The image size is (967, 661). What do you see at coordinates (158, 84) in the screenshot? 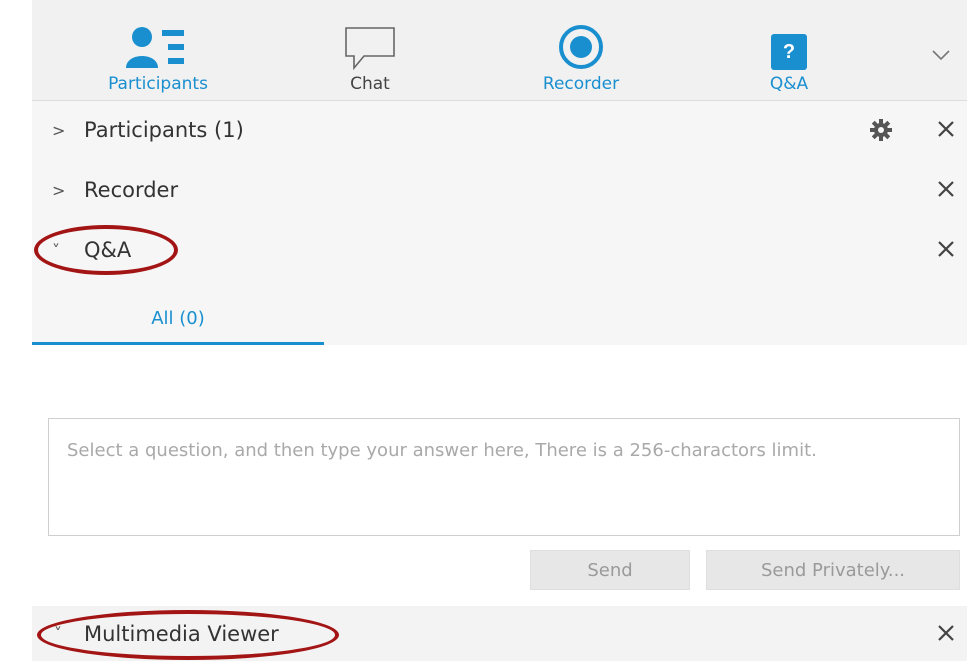
I see `tab-participants-label: Participants` at bounding box center [158, 84].